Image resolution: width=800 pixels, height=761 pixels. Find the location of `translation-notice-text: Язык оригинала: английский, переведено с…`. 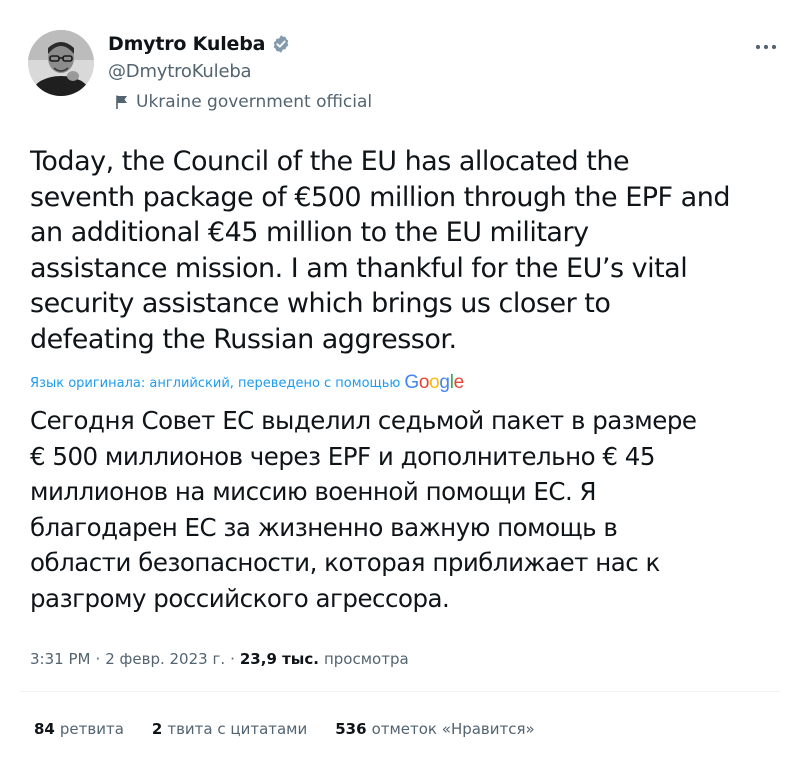

translation-notice-text: Язык оригинала: английский, переведено с… is located at coordinates (215, 383).